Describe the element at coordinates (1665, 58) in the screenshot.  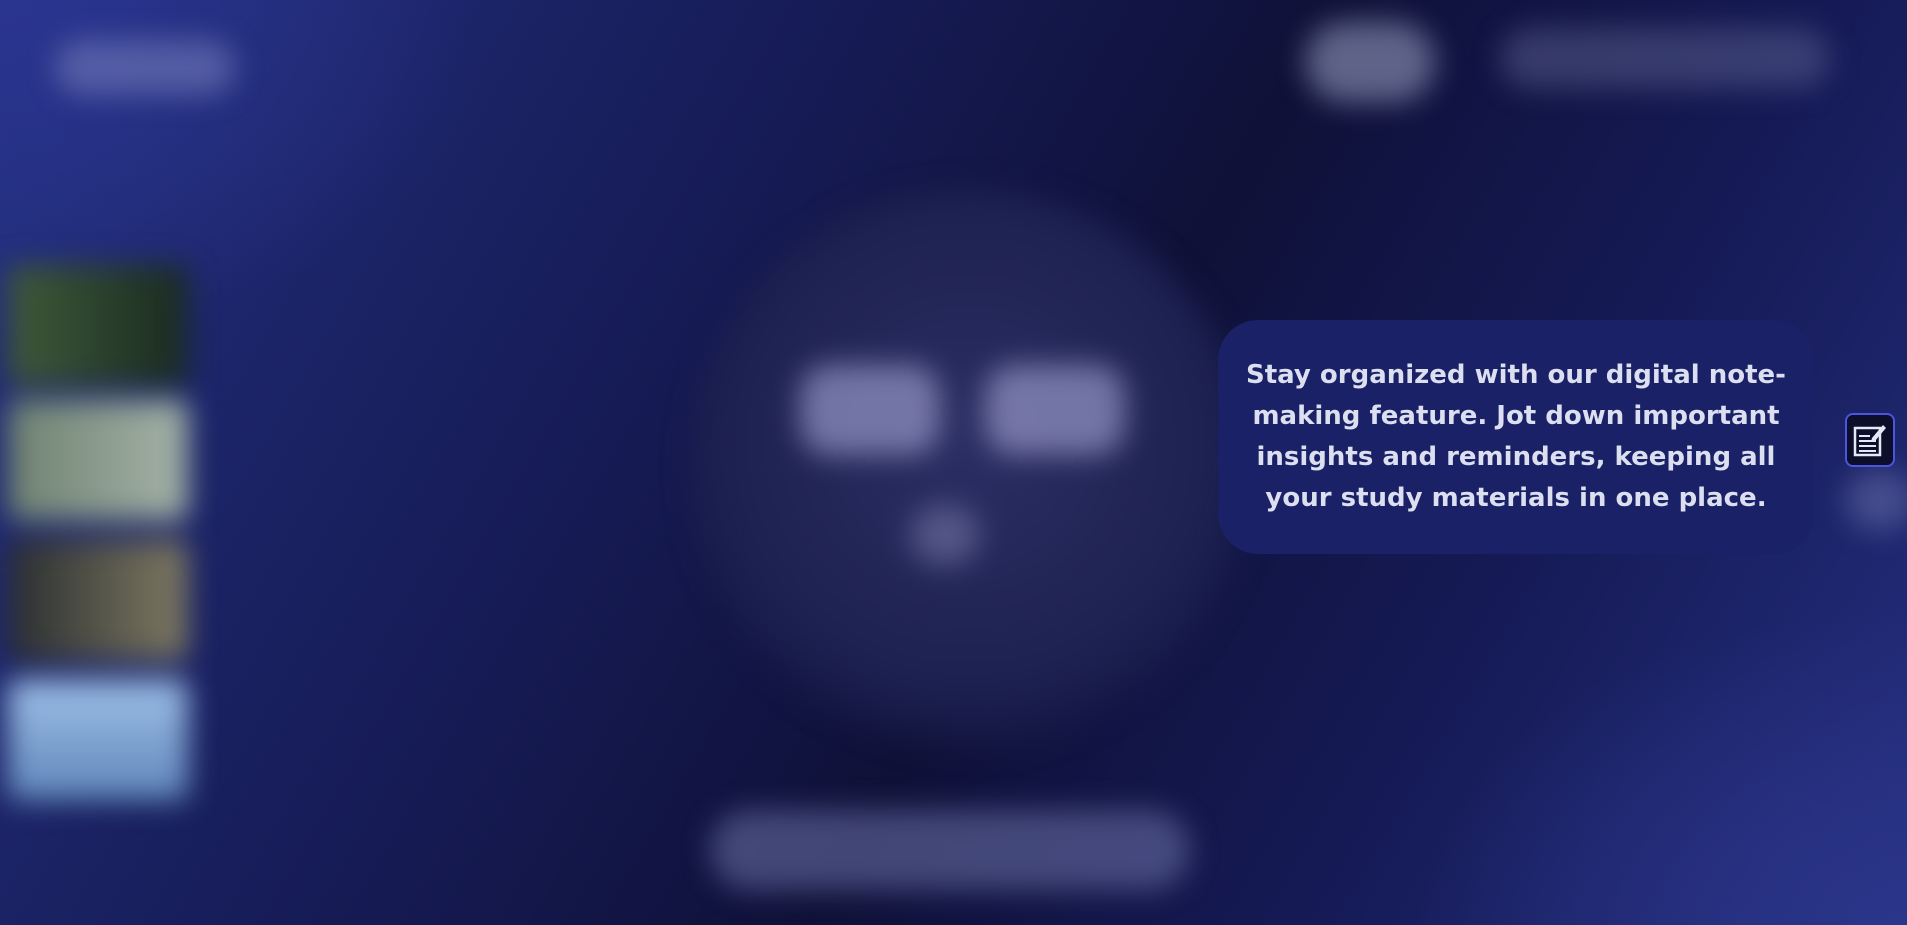
I see `blurred-header-nav` at that location.